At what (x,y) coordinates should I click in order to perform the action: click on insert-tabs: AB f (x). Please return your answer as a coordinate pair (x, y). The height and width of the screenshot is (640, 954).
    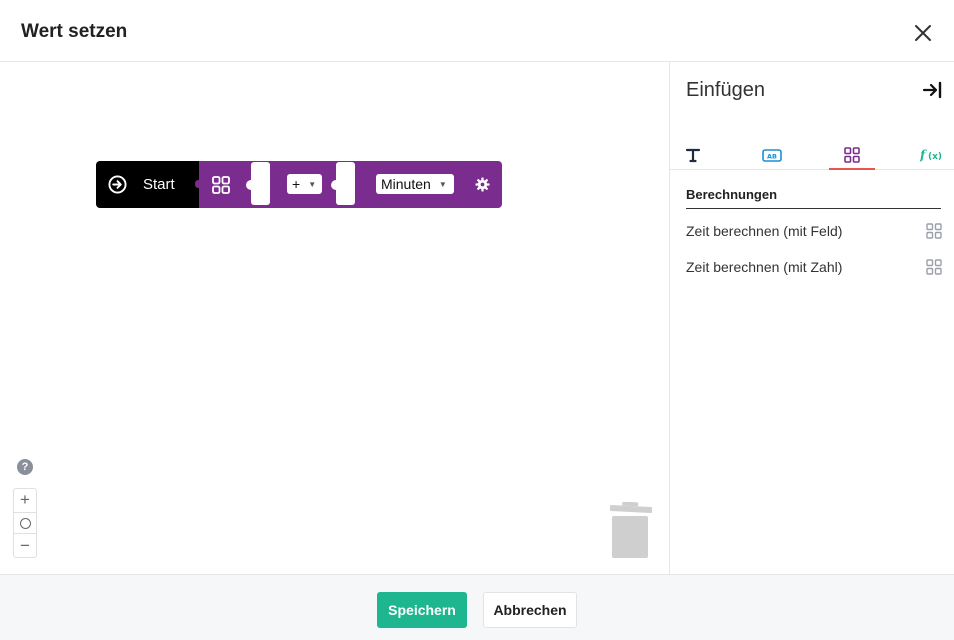
    Looking at the image, I should click on (812, 156).